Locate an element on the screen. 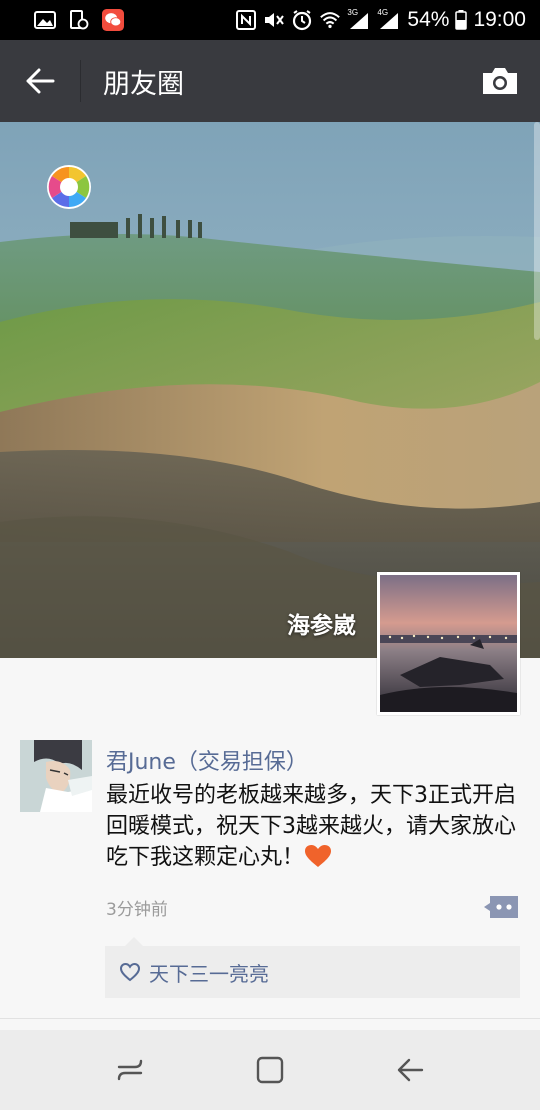 The height and width of the screenshot is (1110, 540). navigation-bar is located at coordinates (270, 1070).